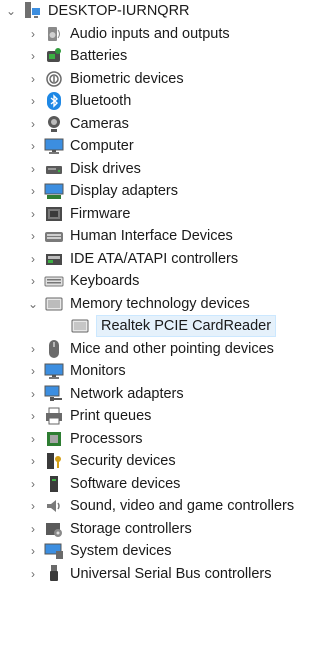 This screenshot has height=648, width=320. I want to click on fingerprint-icon, so click(54, 79).